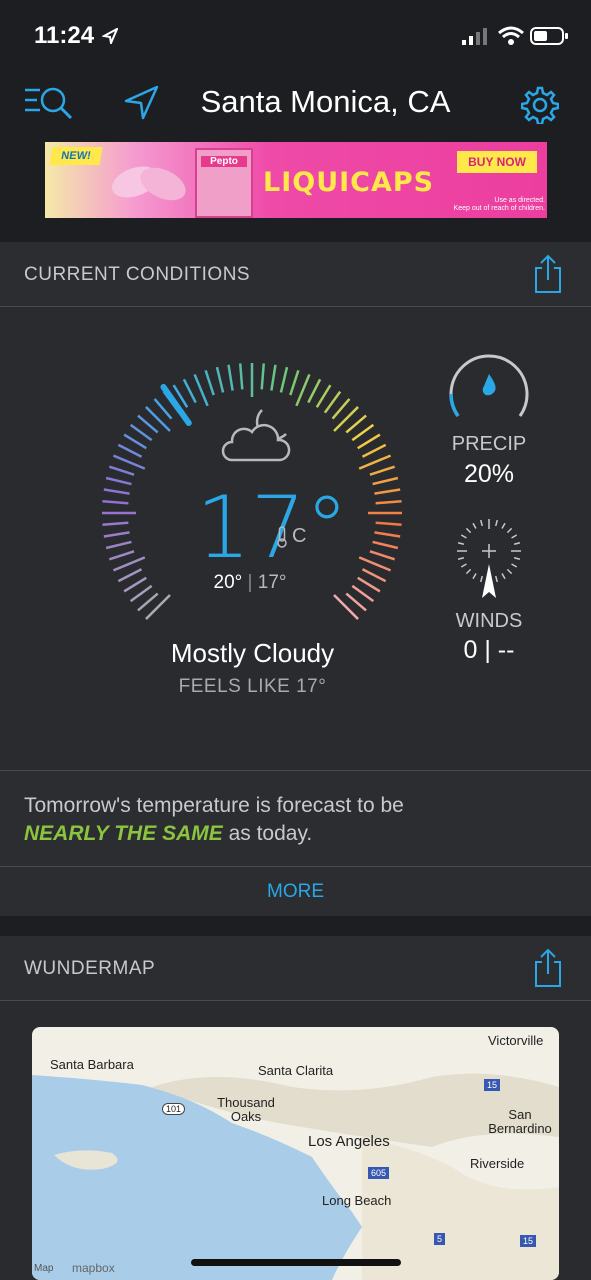  I want to click on location-title: Santa Monica, CA, so click(295, 102).